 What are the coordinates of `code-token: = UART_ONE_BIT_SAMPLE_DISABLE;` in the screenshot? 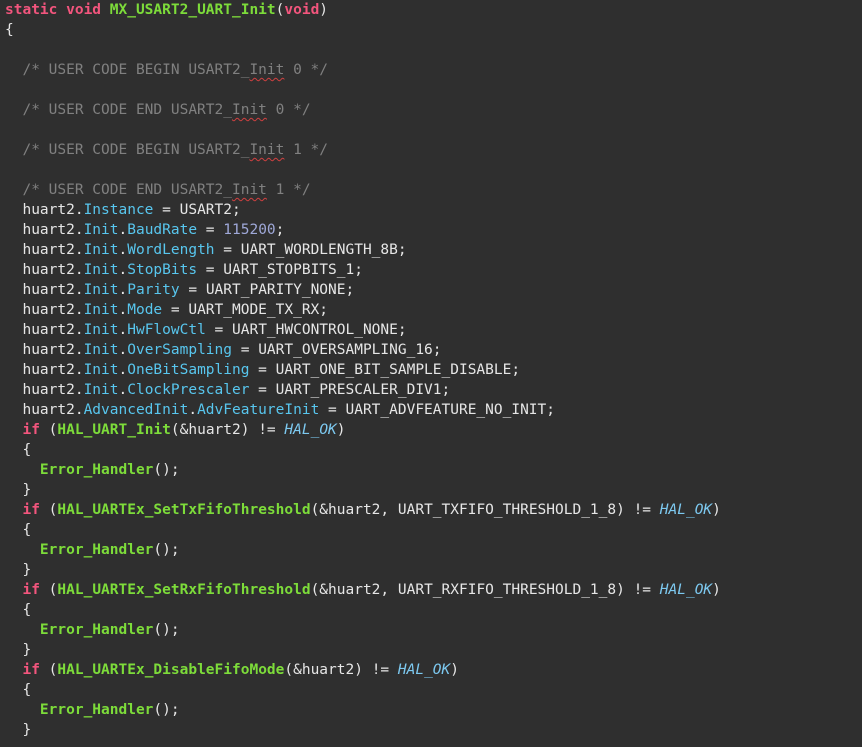 It's located at (384, 370).